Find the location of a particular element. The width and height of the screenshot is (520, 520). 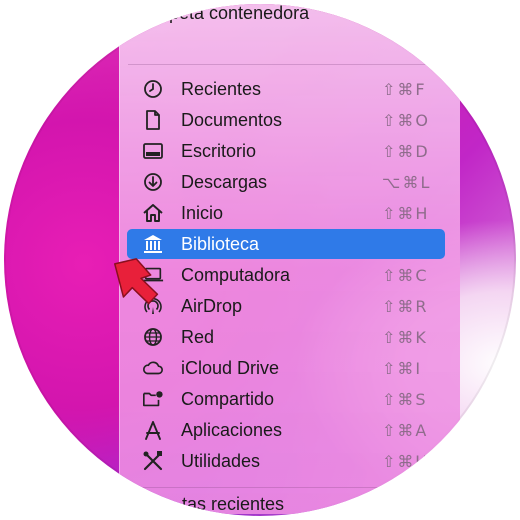

menu-item-biblioteca: Biblioteca is located at coordinates (286, 244).